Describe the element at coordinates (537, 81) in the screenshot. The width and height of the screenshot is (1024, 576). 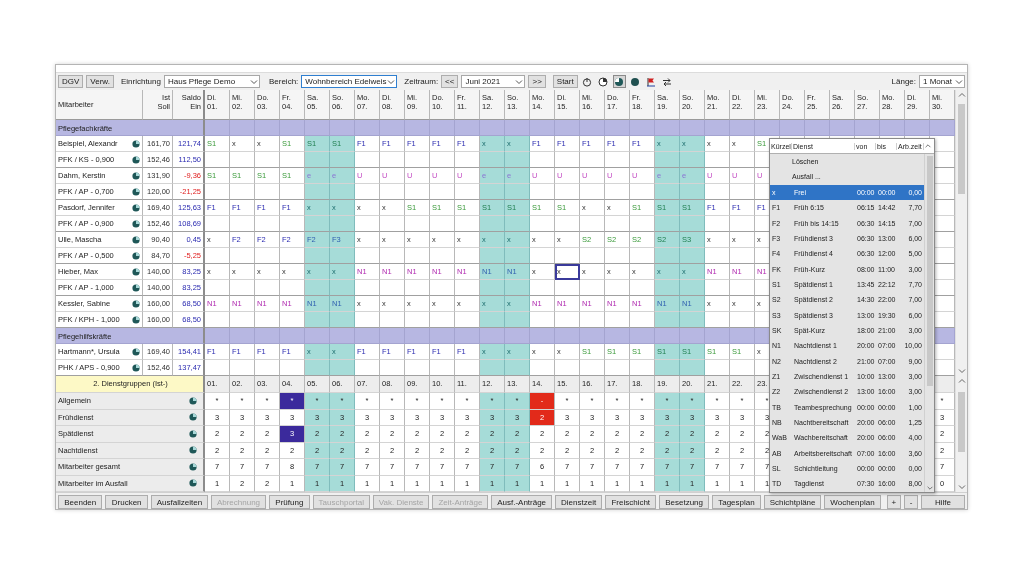
I see `next-button: >>` at that location.